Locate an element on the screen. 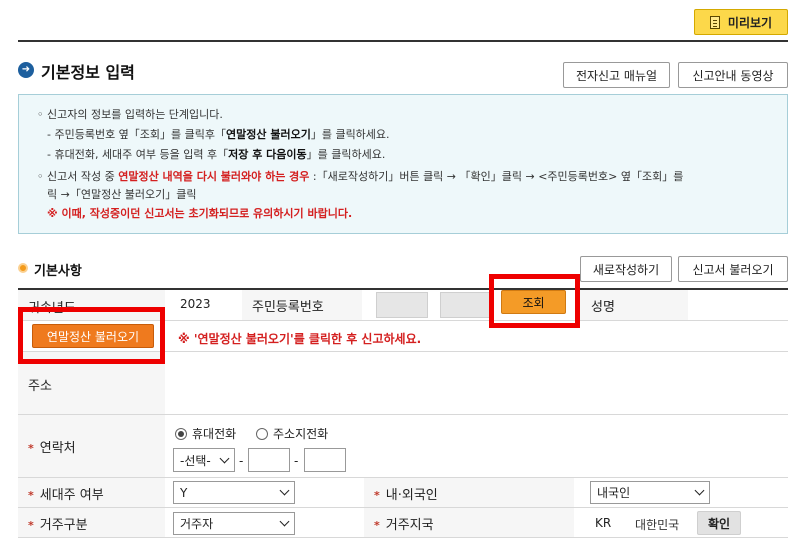 This screenshot has height=555, width=809. country-code: KR is located at coordinates (603, 523).